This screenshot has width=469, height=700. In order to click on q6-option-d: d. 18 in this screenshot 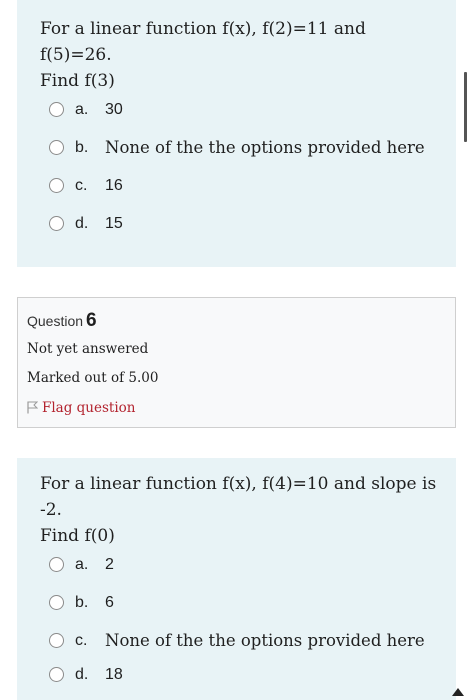, I will do `click(249, 676)`.